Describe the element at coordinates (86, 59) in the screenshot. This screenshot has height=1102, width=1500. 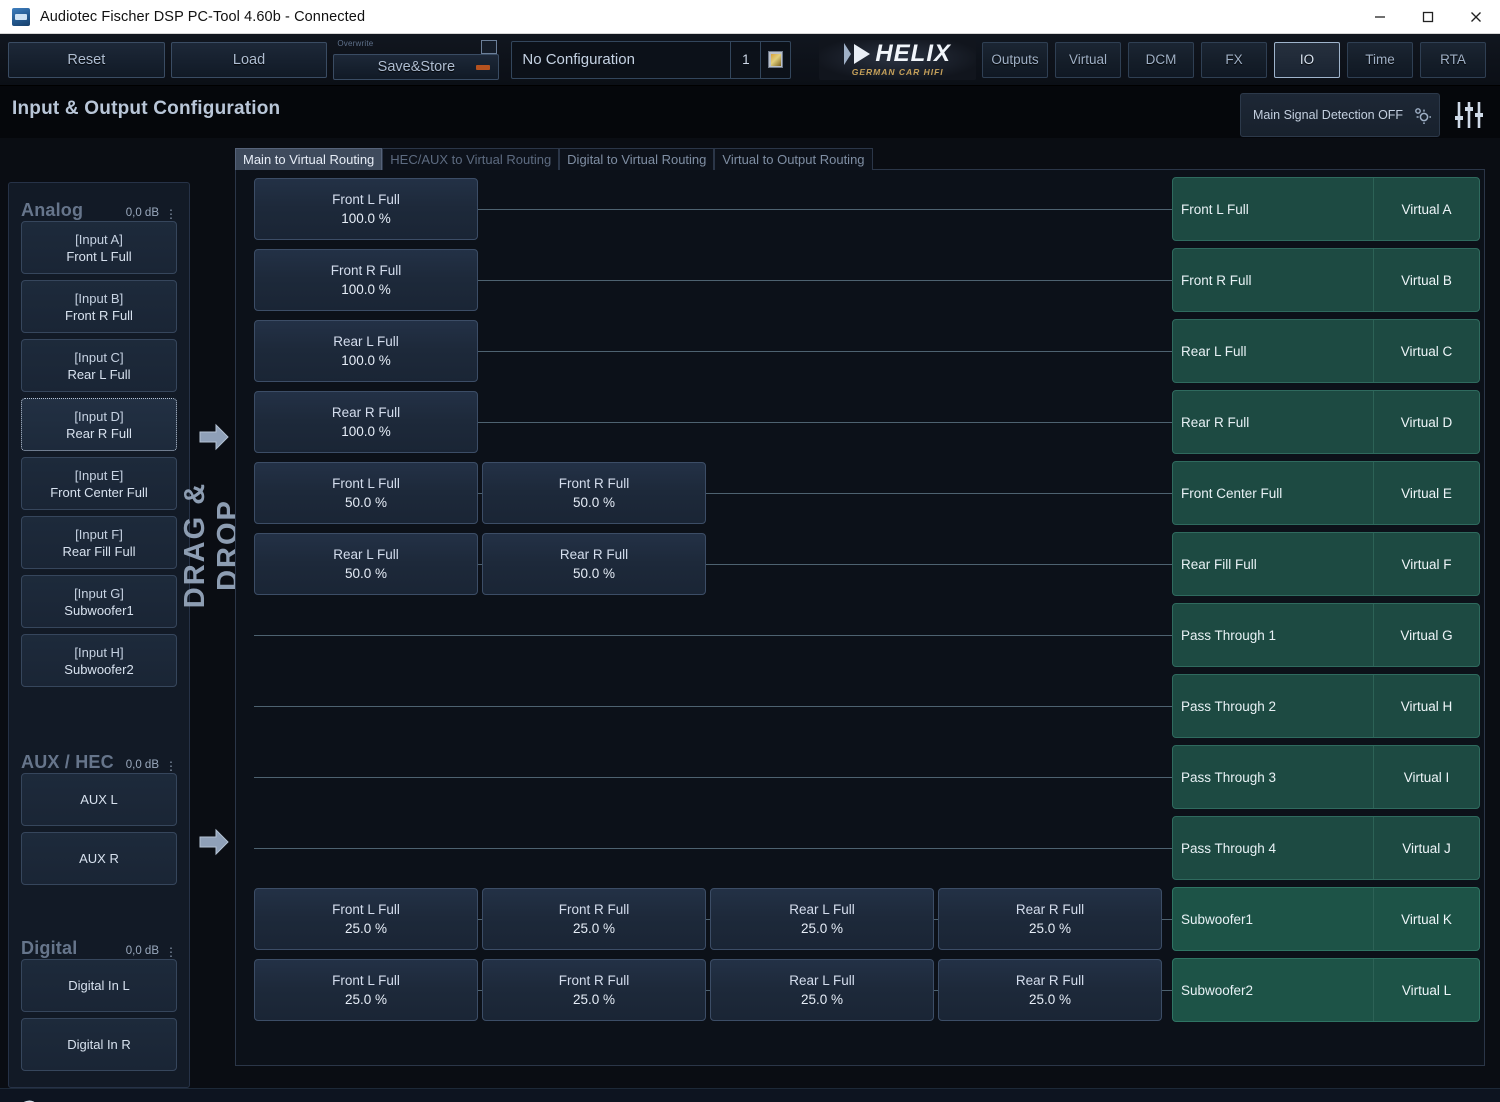
I see `reset-button: Reset` at that location.